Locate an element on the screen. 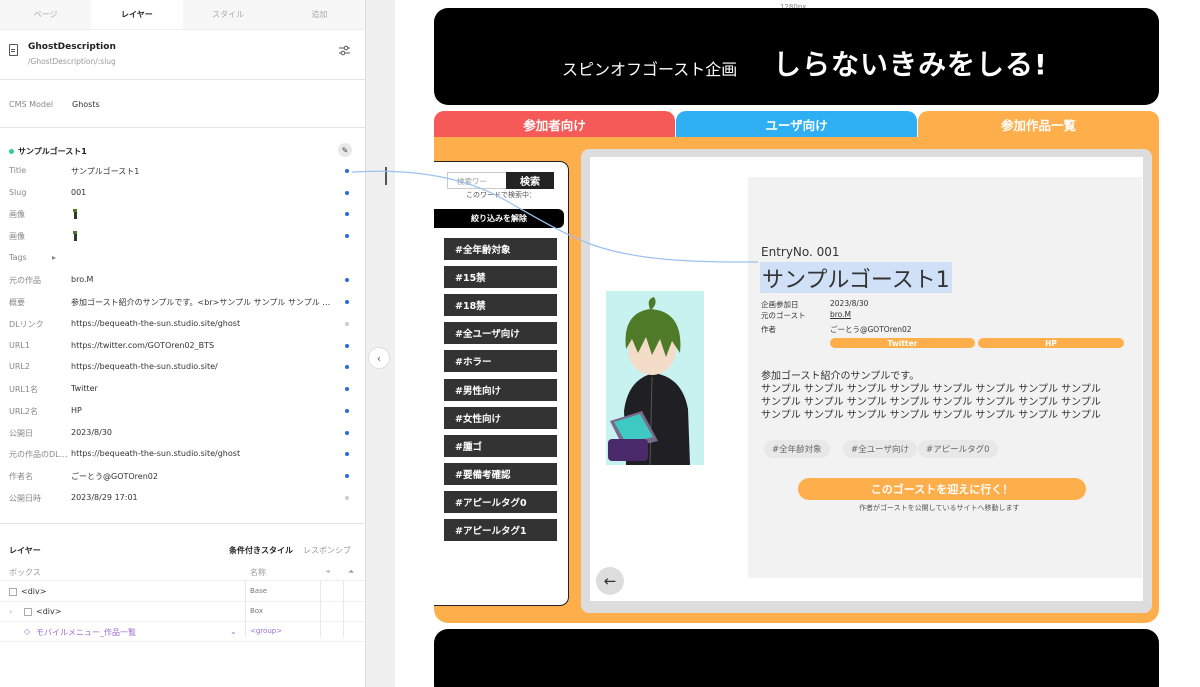 The width and height of the screenshot is (1200, 687). tag-button: #要備考確認 is located at coordinates (500, 474).